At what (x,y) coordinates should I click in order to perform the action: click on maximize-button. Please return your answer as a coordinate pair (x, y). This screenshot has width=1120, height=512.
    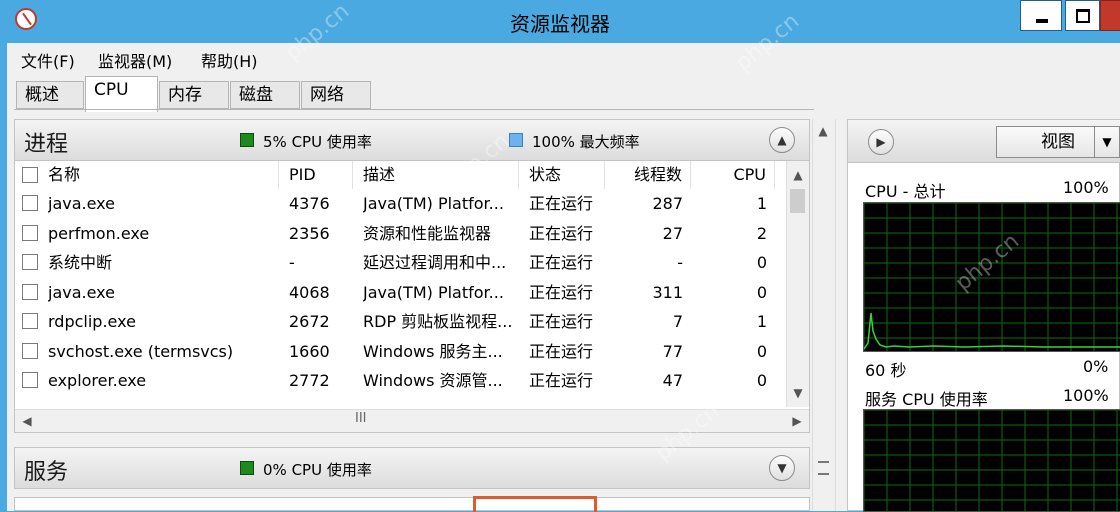
    Looking at the image, I should click on (1082, 15).